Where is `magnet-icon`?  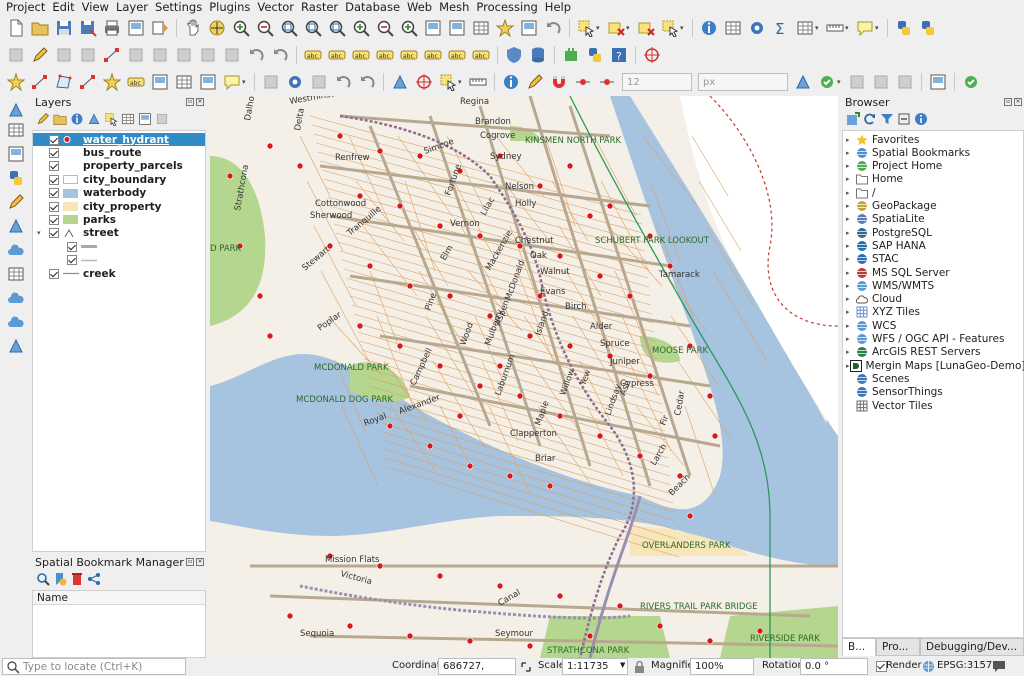 magnet-icon is located at coordinates (559, 82).